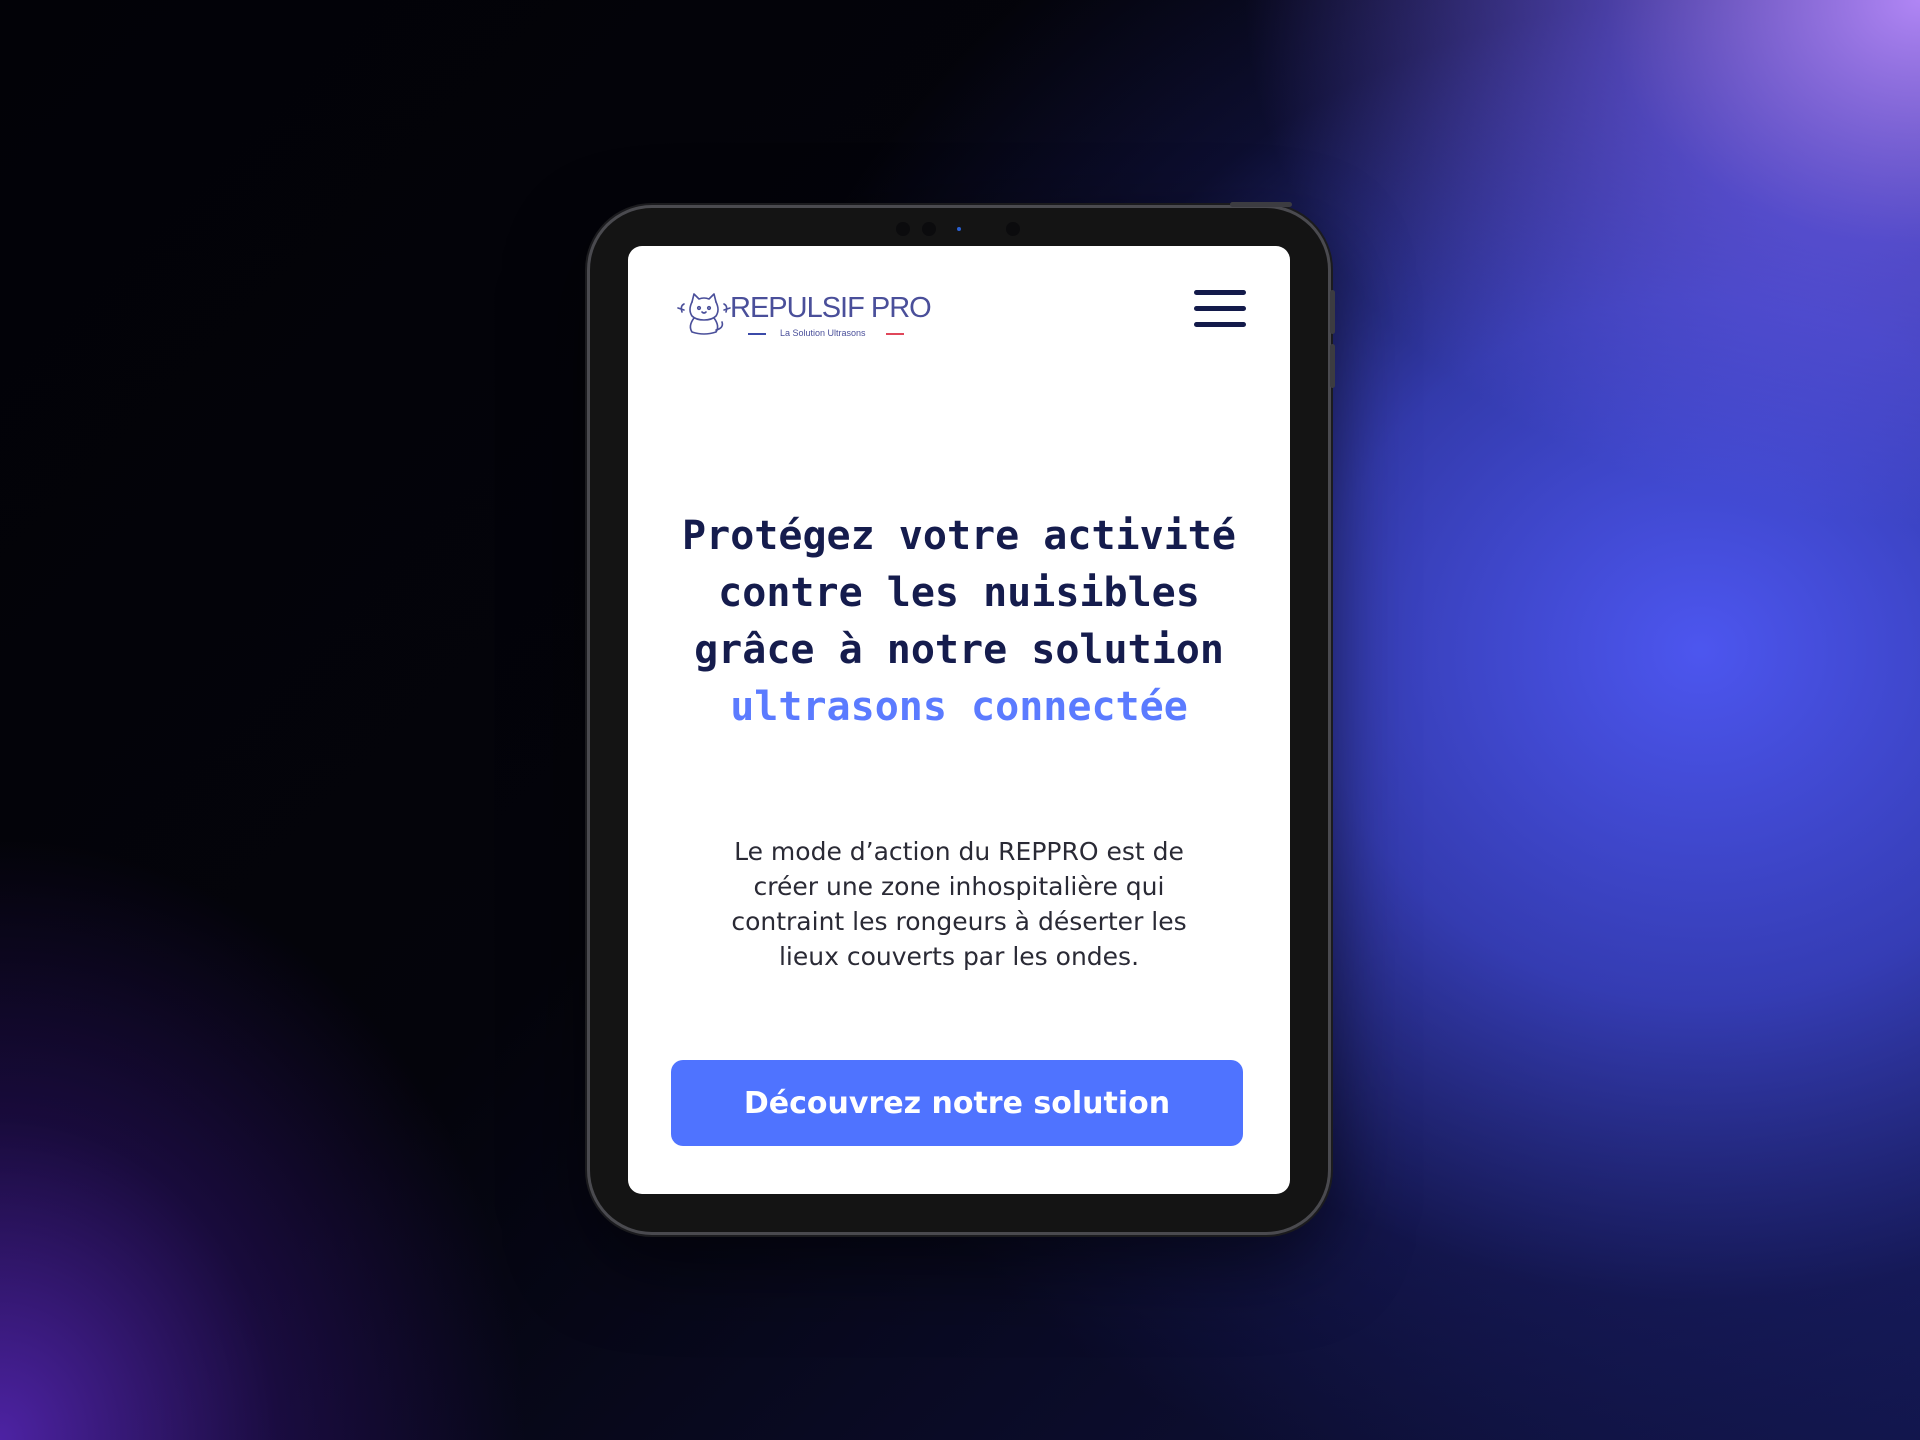 This screenshot has width=1920, height=1440. What do you see at coordinates (831, 308) in the screenshot?
I see `logo-wordmark: REPULSIF PRO` at bounding box center [831, 308].